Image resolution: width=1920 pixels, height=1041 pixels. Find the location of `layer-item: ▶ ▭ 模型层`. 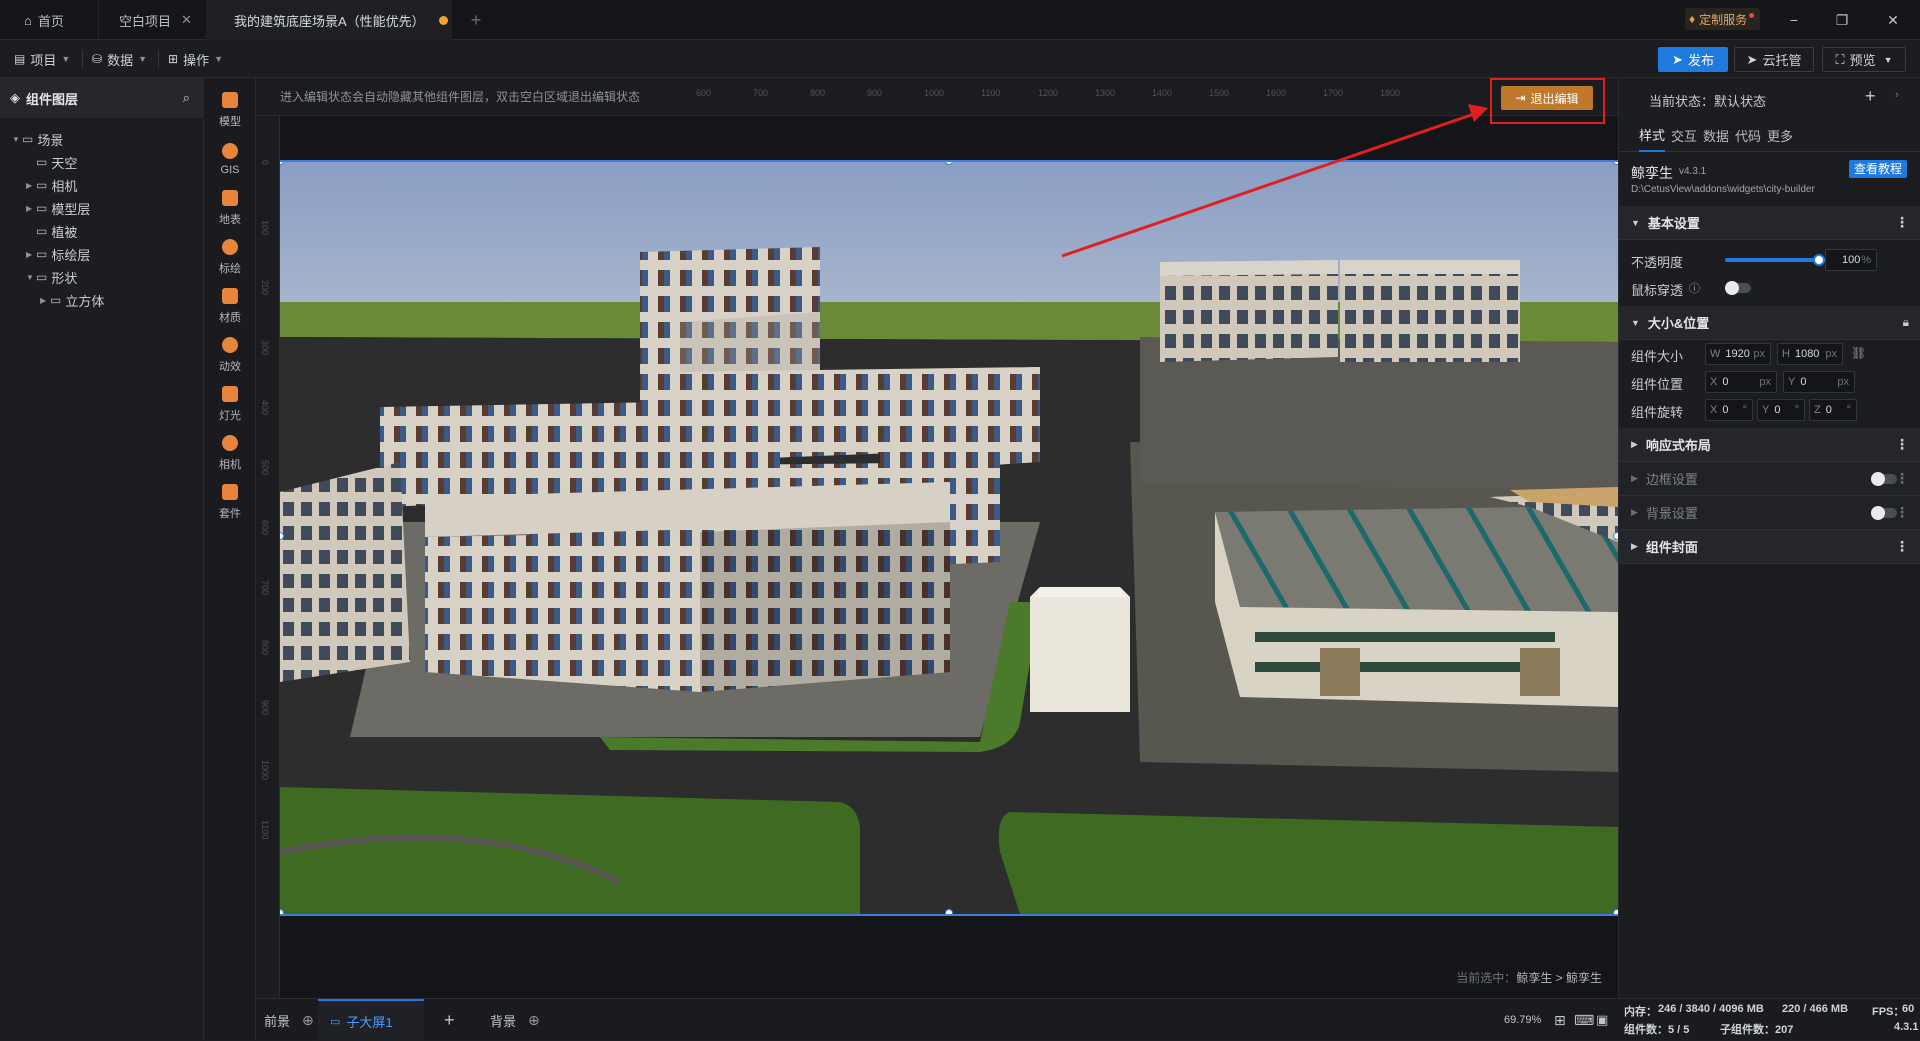

layer-item: ▶ ▭ 模型层 is located at coordinates (45, 208).